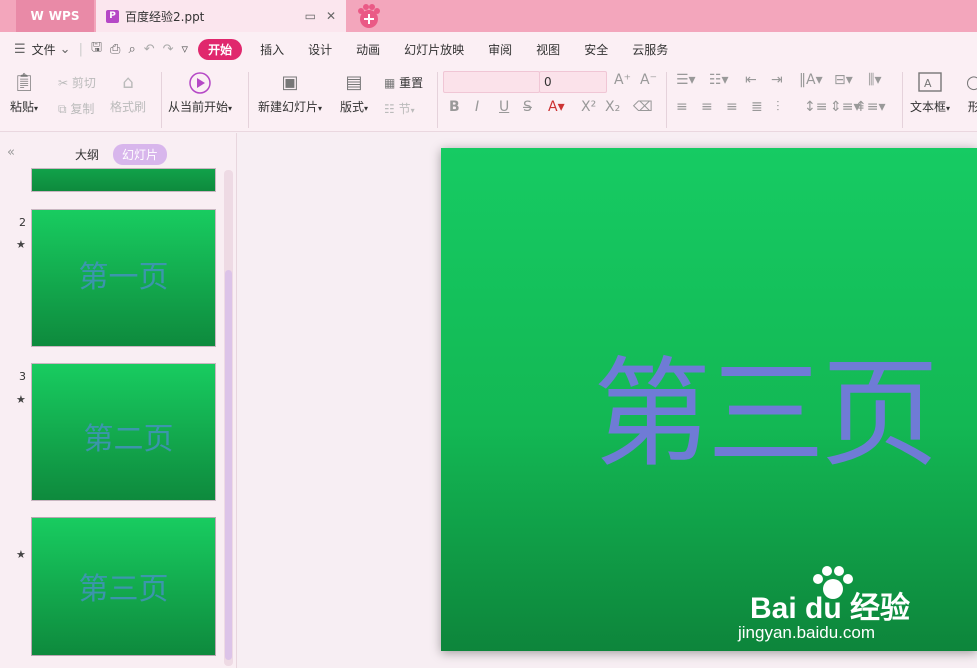 This screenshot has width=977, height=668. What do you see at coordinates (290, 82) in the screenshot?
I see `new-slide-icon: ▣` at bounding box center [290, 82].